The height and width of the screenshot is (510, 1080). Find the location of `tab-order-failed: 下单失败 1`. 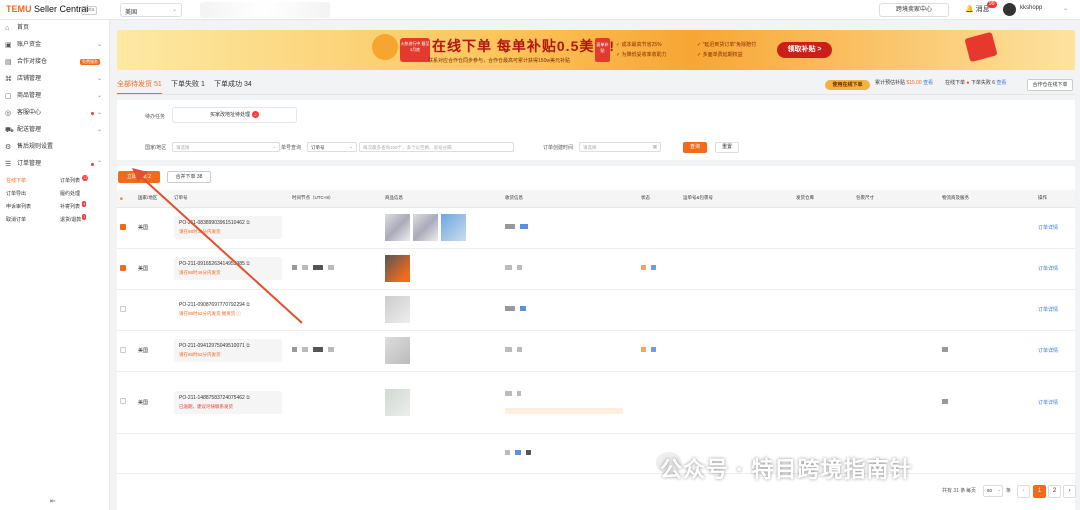

tab-order-failed: 下单失败 1 is located at coordinates (188, 84).